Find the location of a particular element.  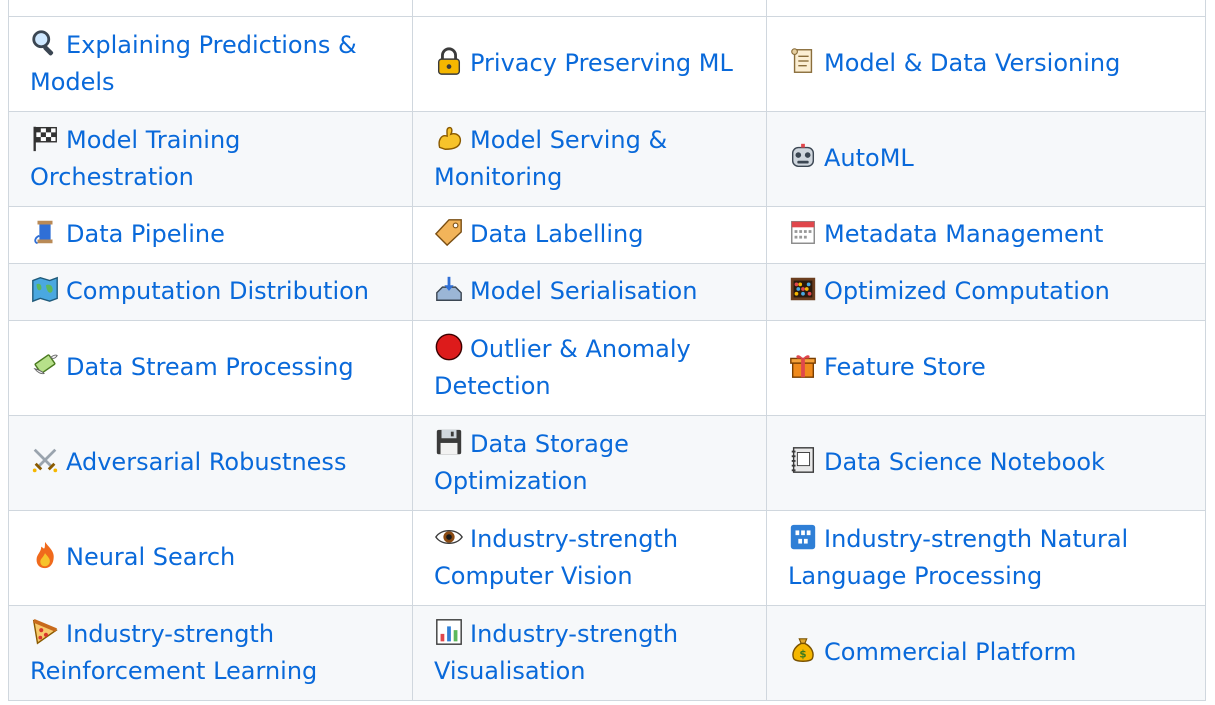

table-cell: Explaining Predictions & Models is located at coordinates (210, 64).